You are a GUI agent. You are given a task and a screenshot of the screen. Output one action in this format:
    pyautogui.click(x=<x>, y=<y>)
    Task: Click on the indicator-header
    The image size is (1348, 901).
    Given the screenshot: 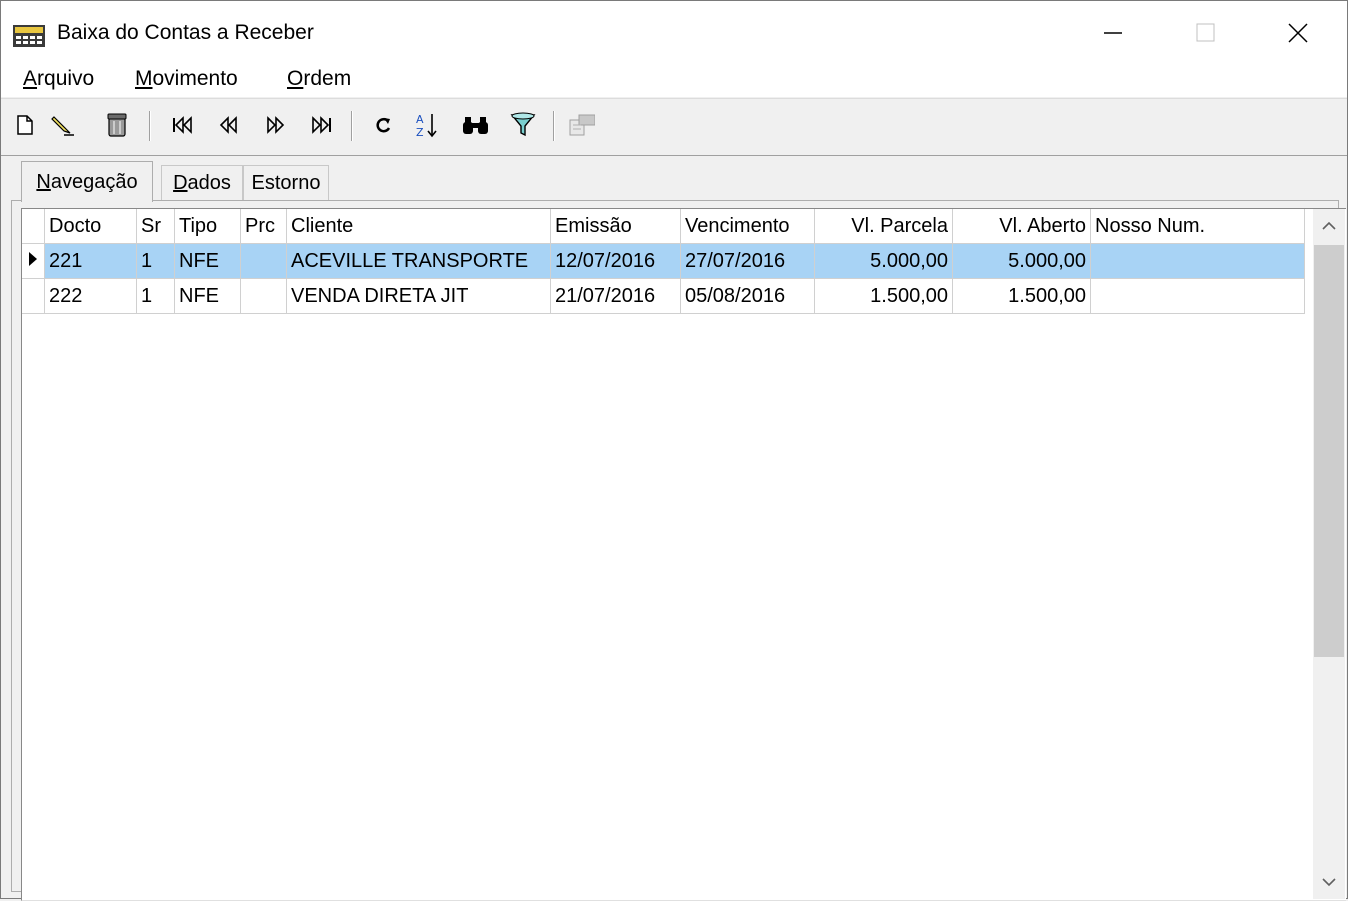 What is the action you would take?
    pyautogui.click(x=33, y=226)
    